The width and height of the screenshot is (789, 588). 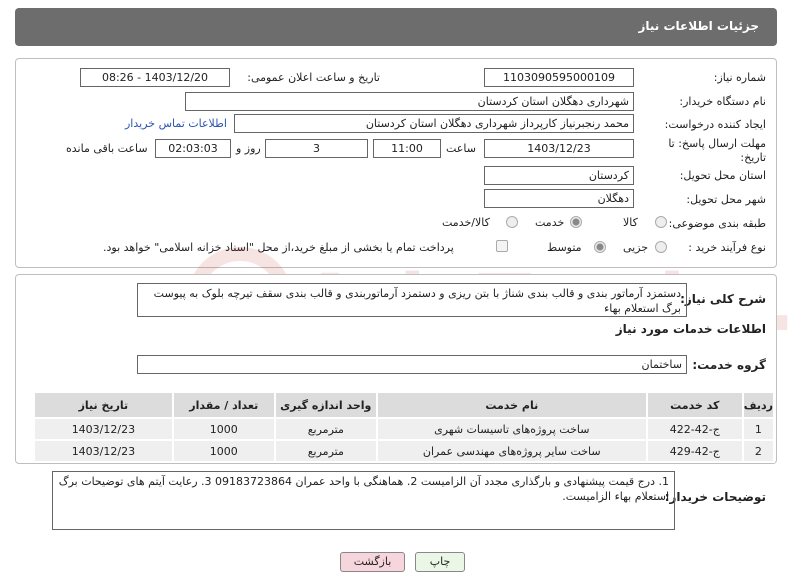 I want to click on need-number-label: شماره نیاز:, so click(x=739, y=77).